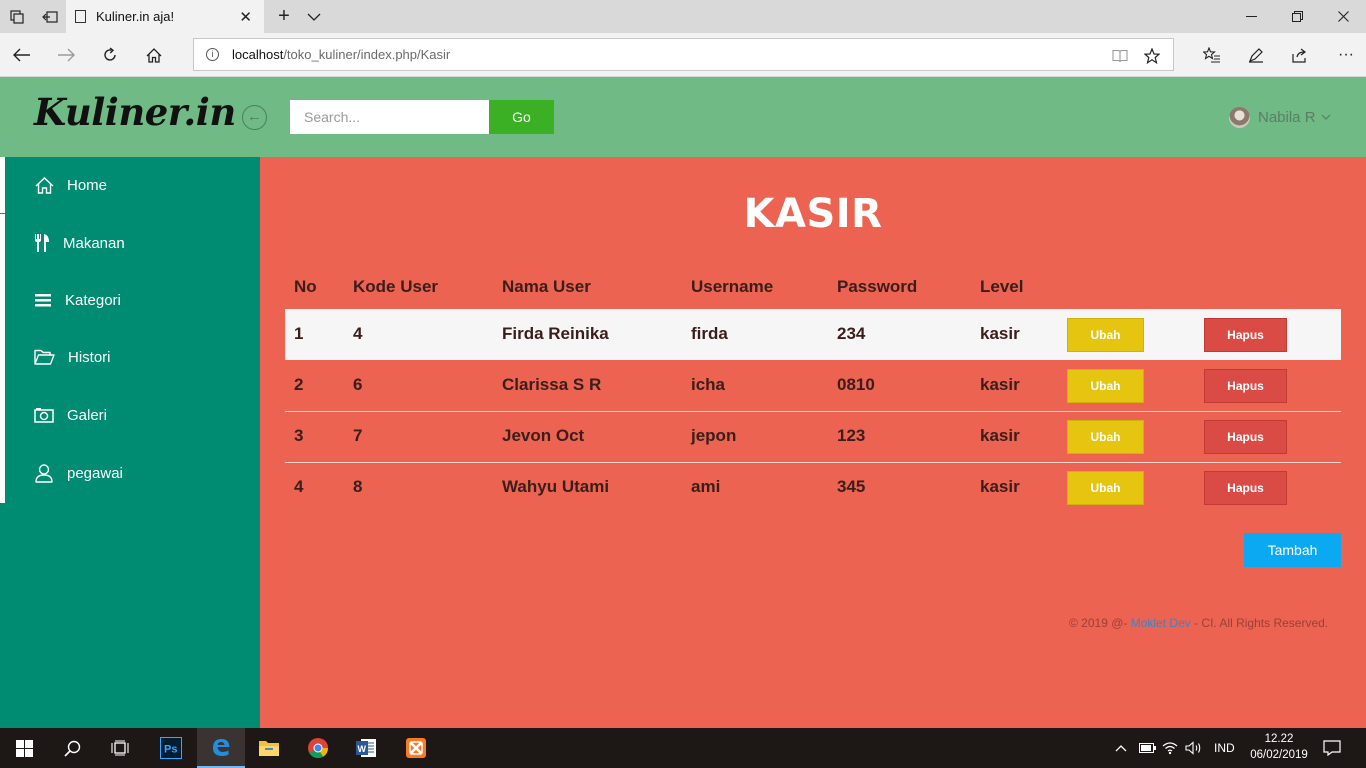 The width and height of the screenshot is (1366, 768). Describe the element at coordinates (1346, 55) in the screenshot. I see `more-menu-icon: ···` at that location.